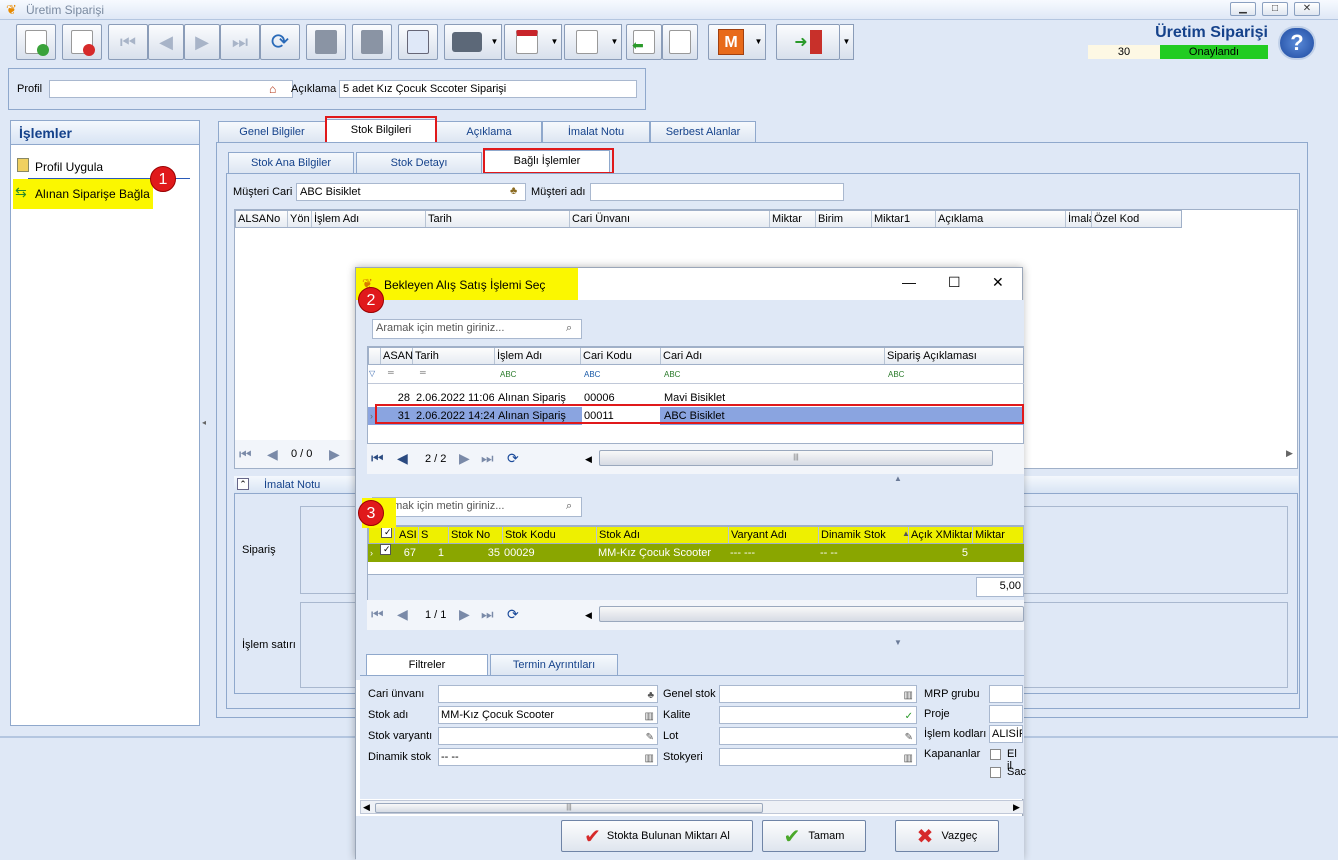 This screenshot has height=860, width=1338. Describe the element at coordinates (513, 614) in the screenshot. I see `nav2-refresh-icon: ⟳` at that location.